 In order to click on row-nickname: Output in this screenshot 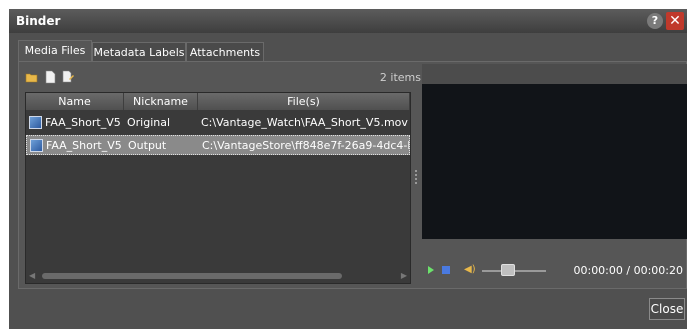, I will do `click(147, 145)`.